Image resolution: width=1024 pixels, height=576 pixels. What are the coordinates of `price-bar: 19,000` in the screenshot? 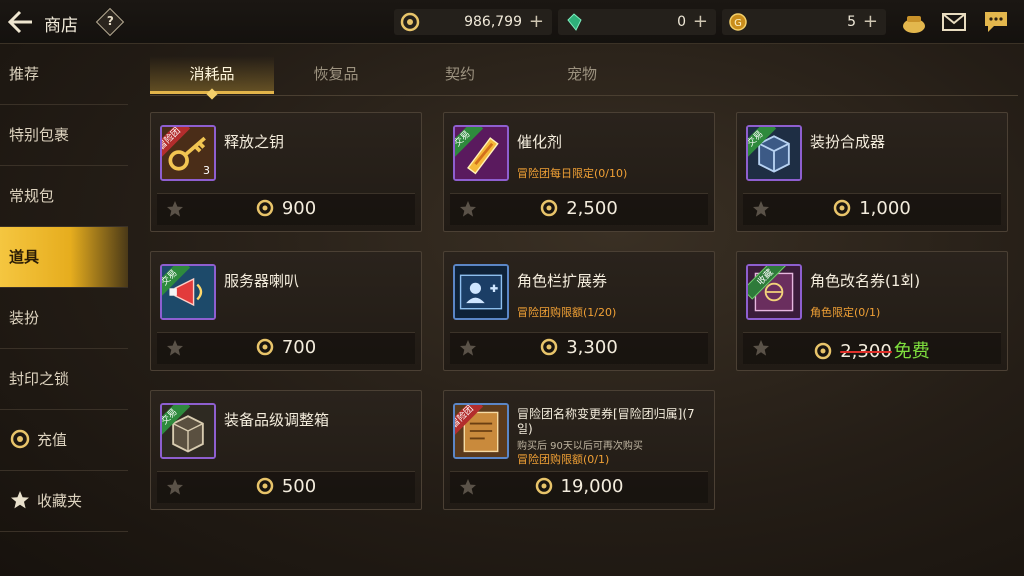 It's located at (579, 487).